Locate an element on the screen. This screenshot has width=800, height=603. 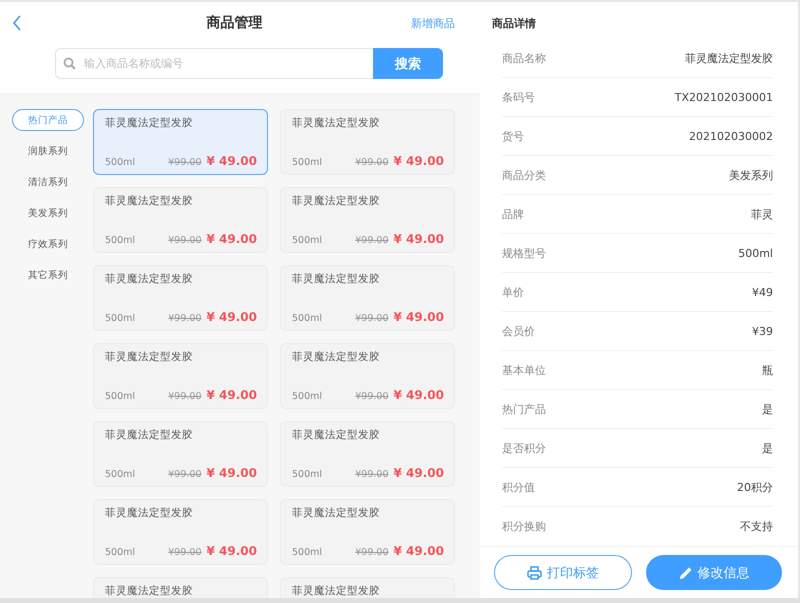
field-value: TX202102030001 is located at coordinates (723, 97).